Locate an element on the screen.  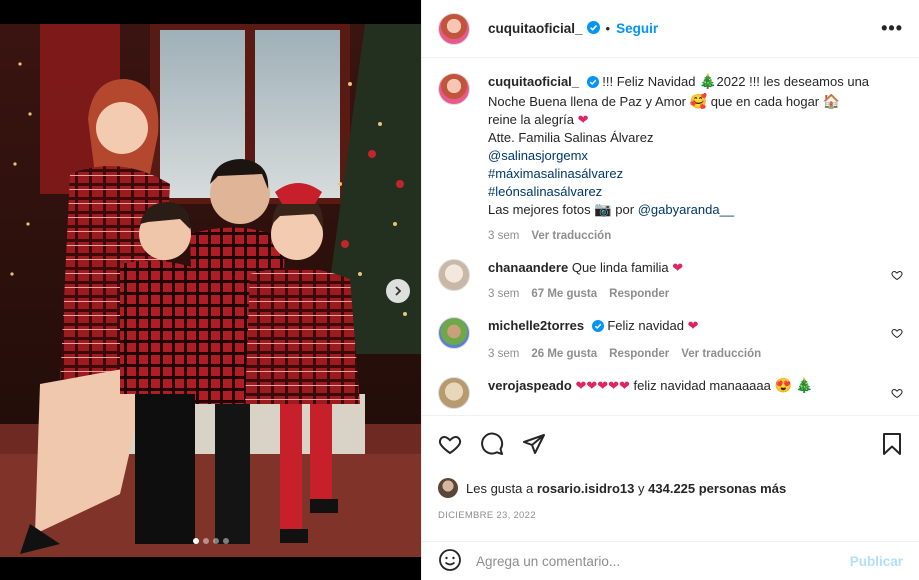
likes-prefix: Les gusta a is located at coordinates (500, 488).